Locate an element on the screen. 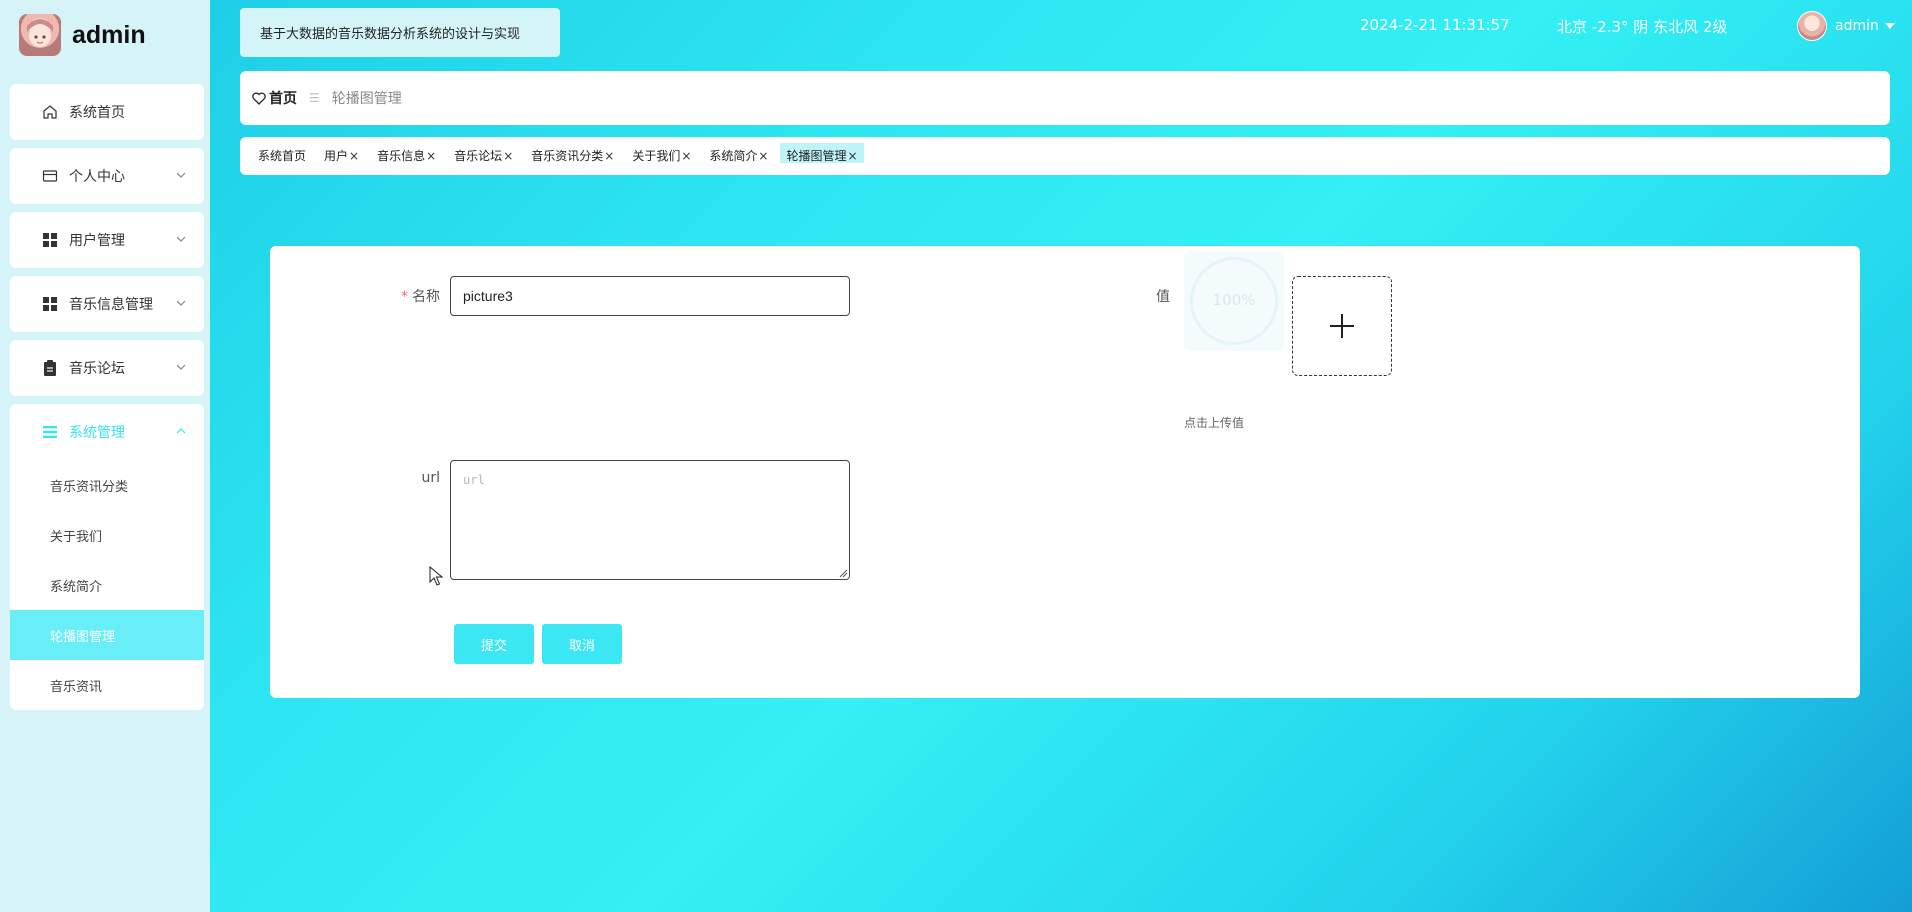 This screenshot has height=912, width=1912. tag-label: 系统简介 is located at coordinates (733, 156).